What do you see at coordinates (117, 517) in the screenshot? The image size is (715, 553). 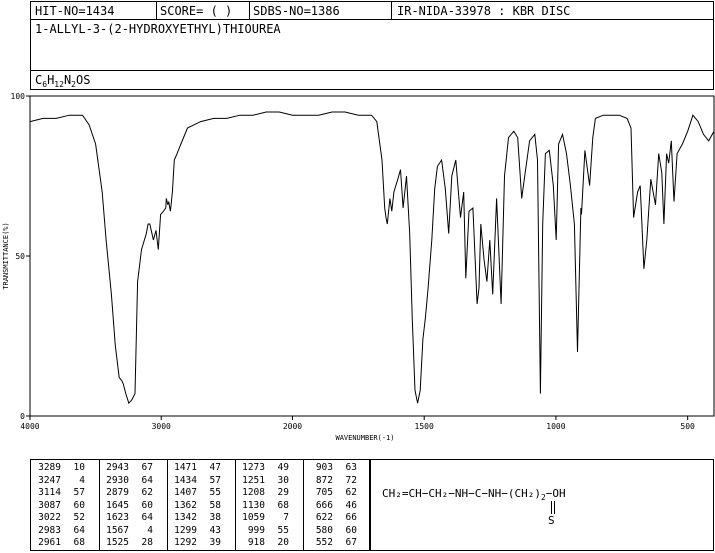 I see `peak-wavenumber: 1623` at bounding box center [117, 517].